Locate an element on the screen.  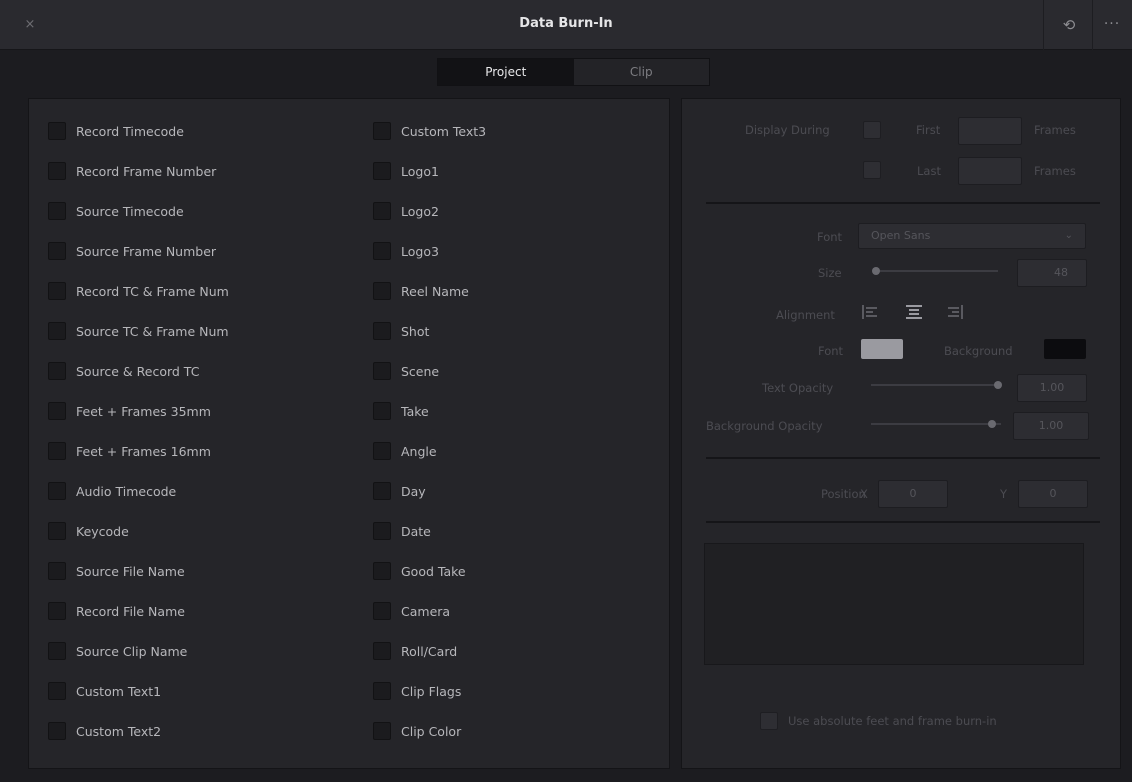
option-label: Keycode is located at coordinates (102, 531).